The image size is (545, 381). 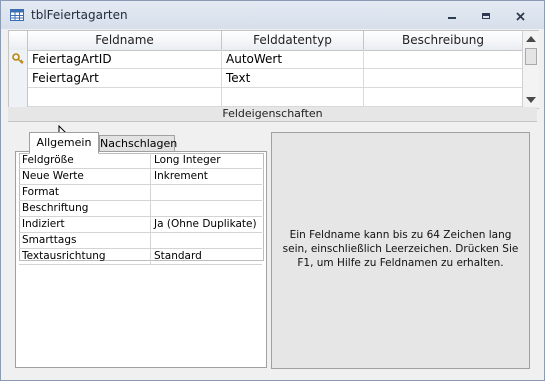 What do you see at coordinates (85, 224) in the screenshot?
I see `property-label: Indiziert` at bounding box center [85, 224].